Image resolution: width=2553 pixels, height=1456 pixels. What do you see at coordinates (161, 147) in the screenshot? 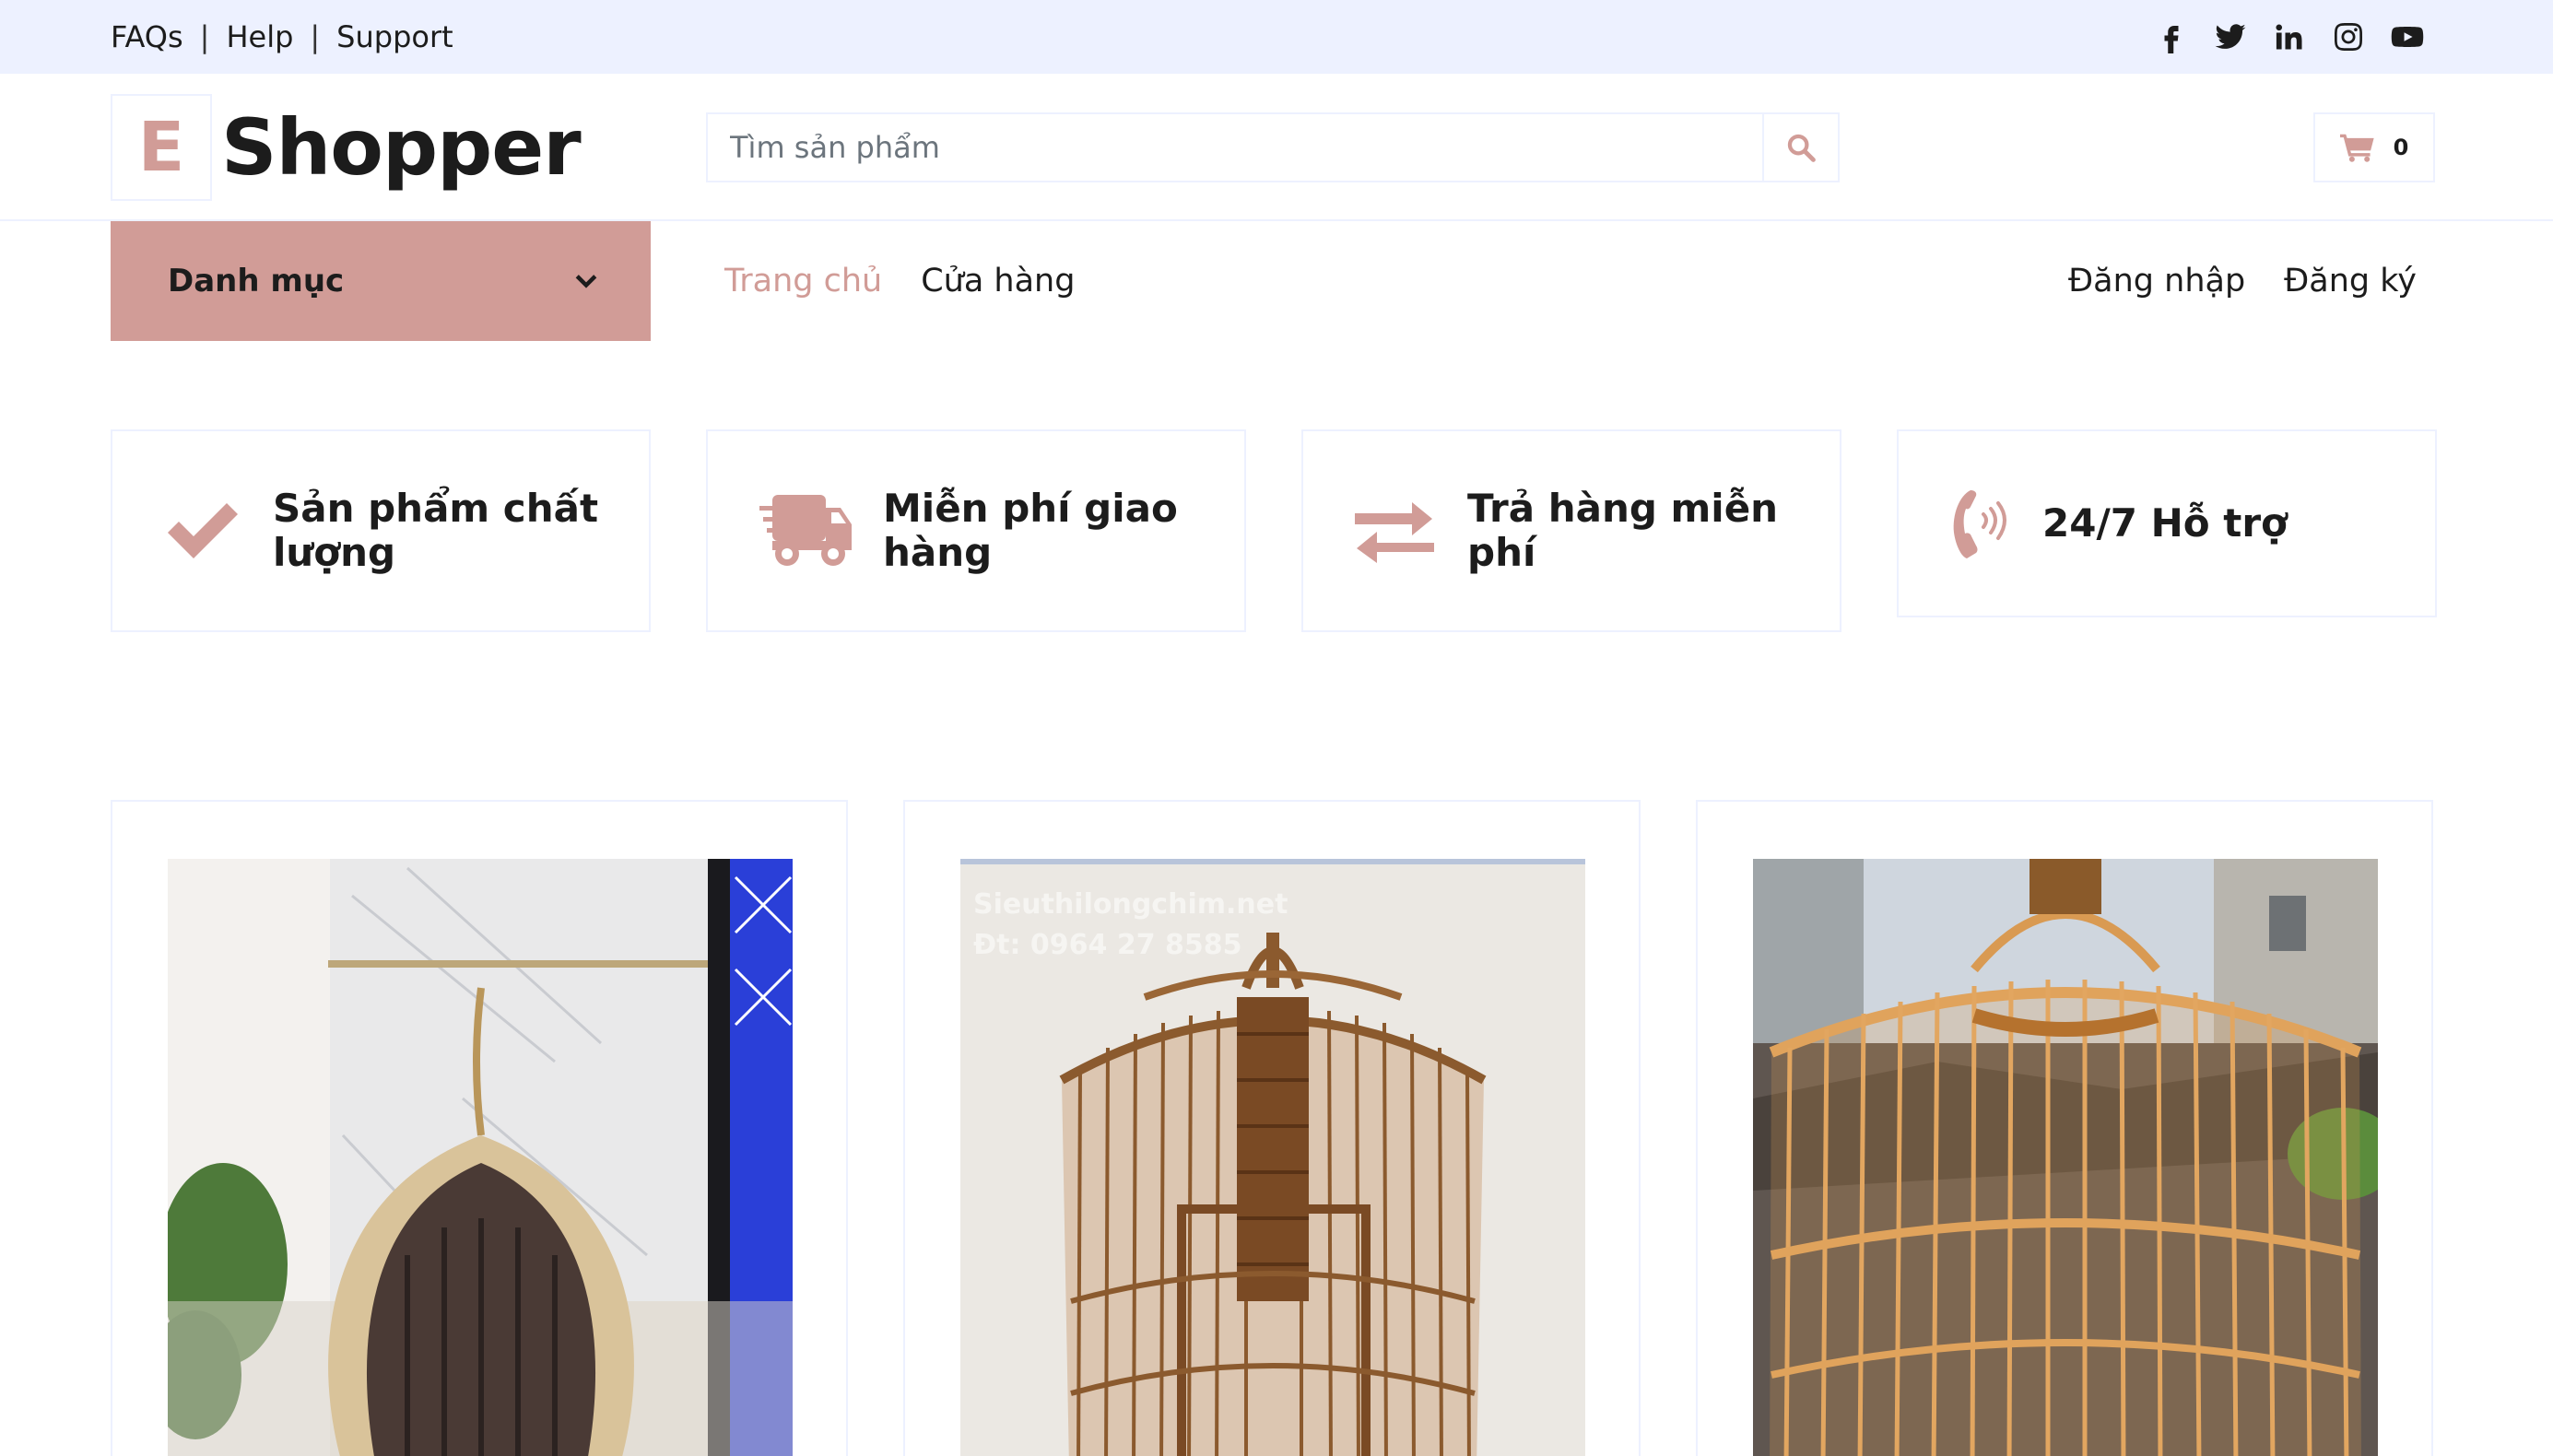
I see `logo-letter-box: E` at bounding box center [161, 147].